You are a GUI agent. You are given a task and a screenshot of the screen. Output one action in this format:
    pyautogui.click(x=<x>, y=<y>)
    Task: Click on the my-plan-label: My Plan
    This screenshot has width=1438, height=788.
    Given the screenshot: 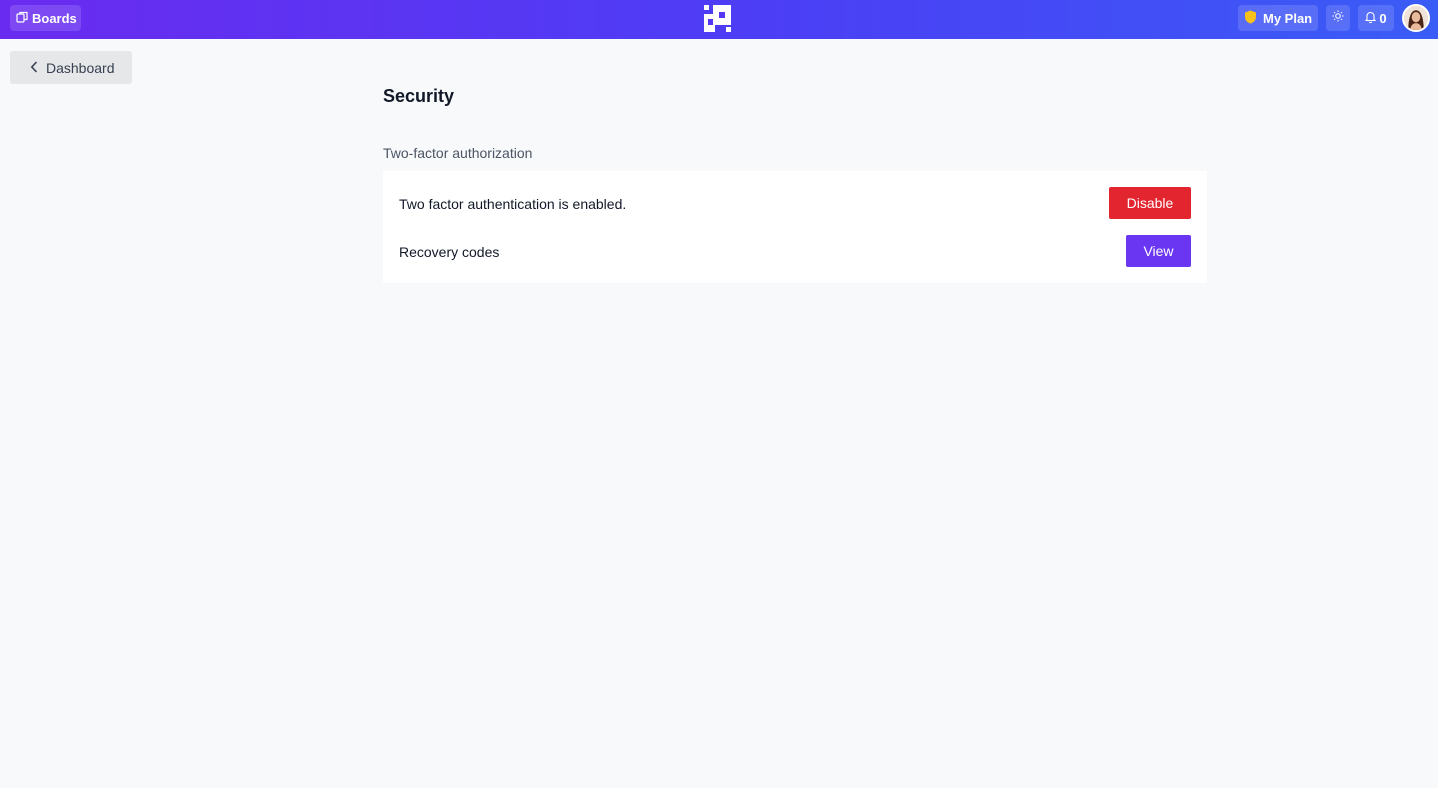 What is the action you would take?
    pyautogui.click(x=1288, y=18)
    